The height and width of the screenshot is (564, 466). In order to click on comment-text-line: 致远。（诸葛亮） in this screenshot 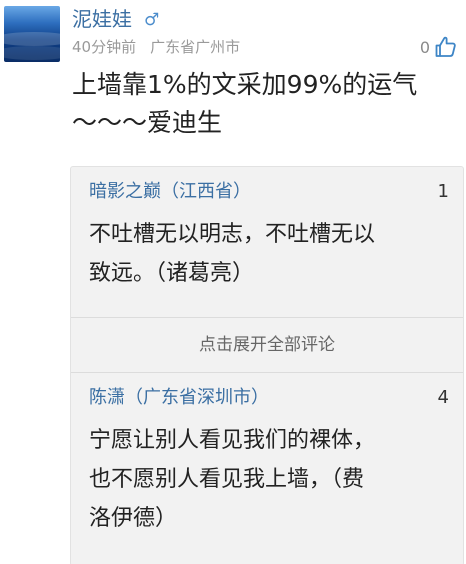, I will do `click(172, 273)`.